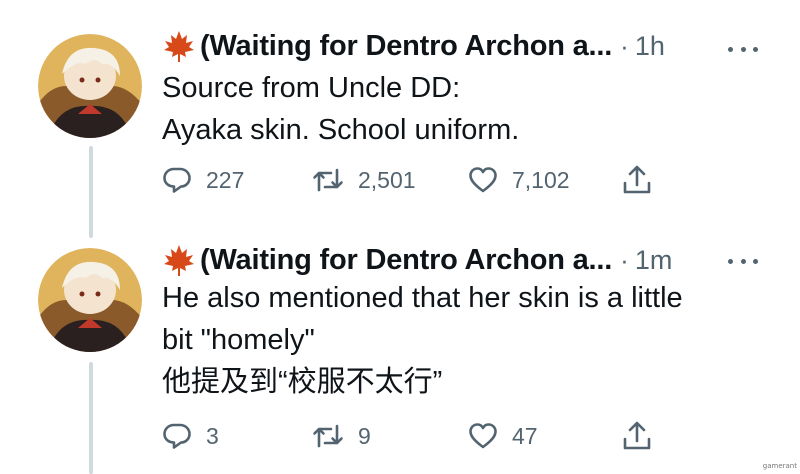 The image size is (800, 474). I want to click on tweet-header: (Waiting for Dentro Archon a... · 1h, so click(413, 46).